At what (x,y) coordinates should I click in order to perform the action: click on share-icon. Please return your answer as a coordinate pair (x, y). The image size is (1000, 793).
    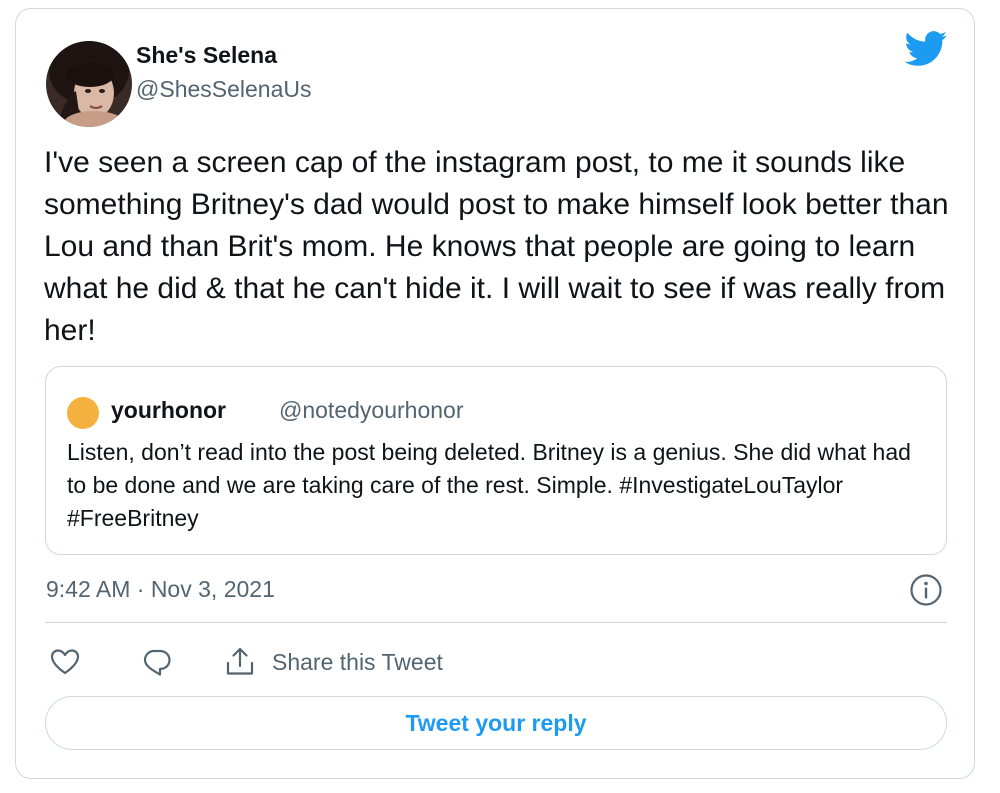
    Looking at the image, I should click on (240, 661).